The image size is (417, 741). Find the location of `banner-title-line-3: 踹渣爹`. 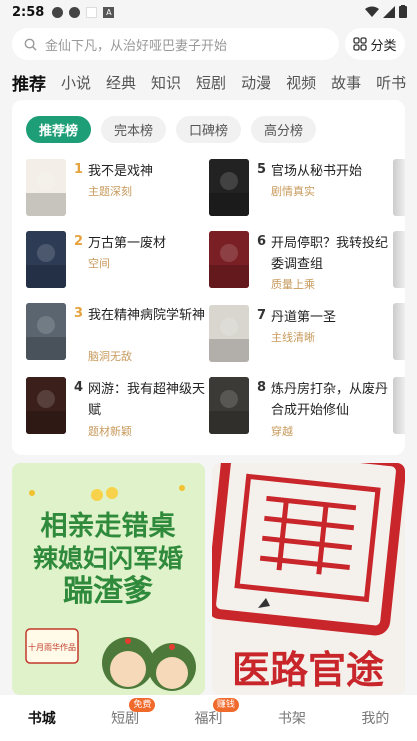

banner-title-line-3: 踹渣爹 is located at coordinates (108, 591).